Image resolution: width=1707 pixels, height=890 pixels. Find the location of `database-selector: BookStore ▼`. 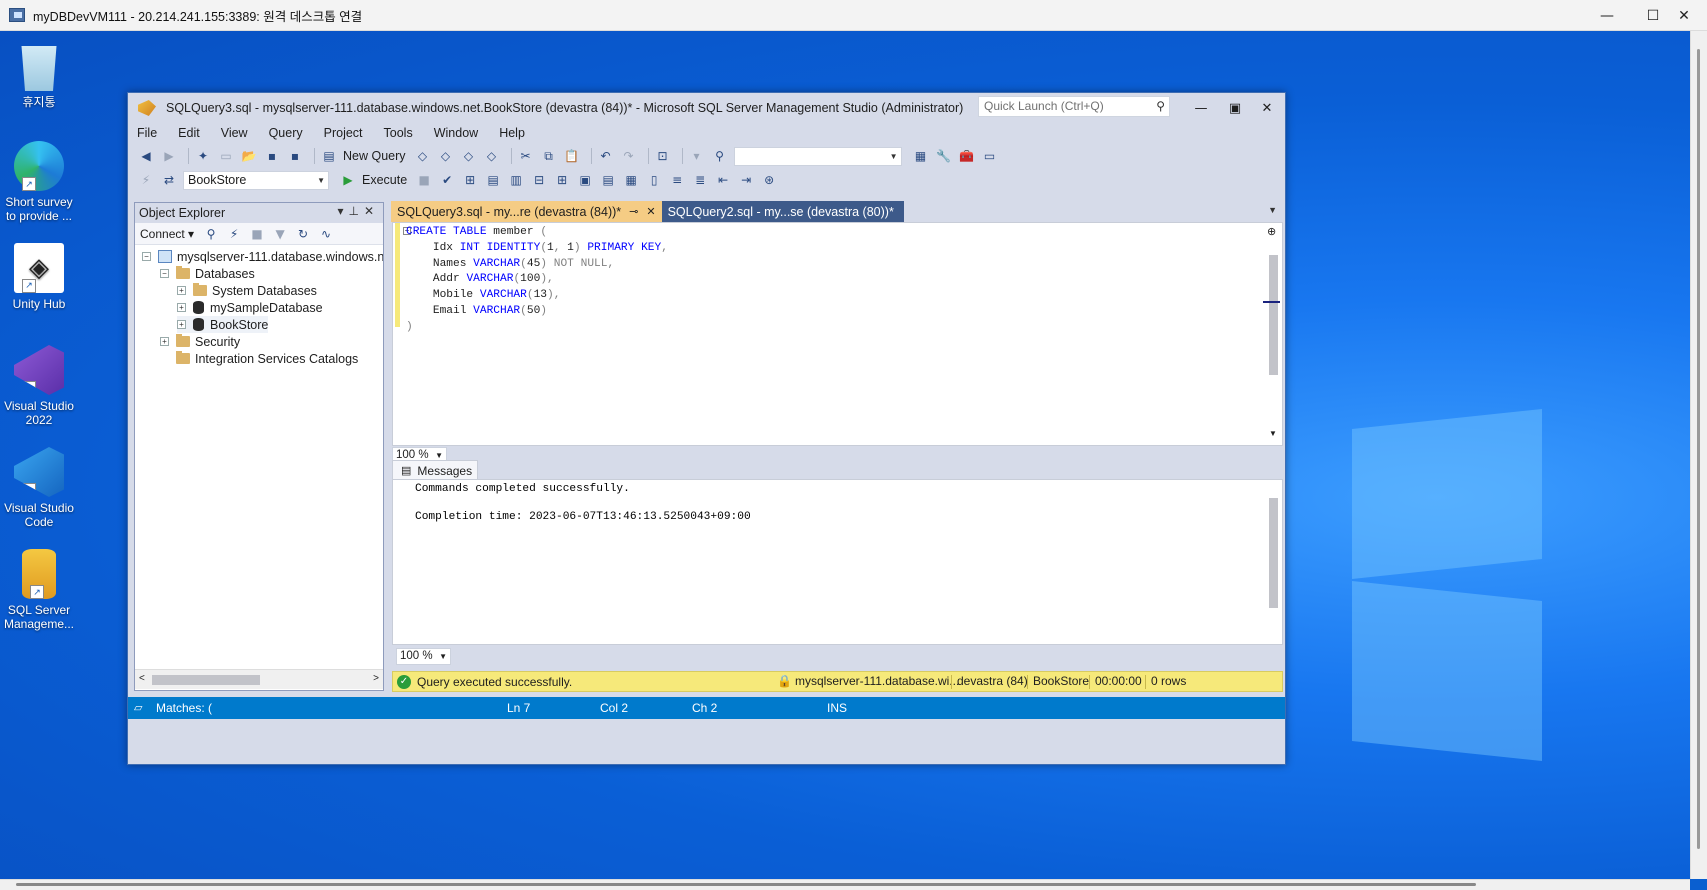

database-selector: BookStore ▼ is located at coordinates (256, 180).